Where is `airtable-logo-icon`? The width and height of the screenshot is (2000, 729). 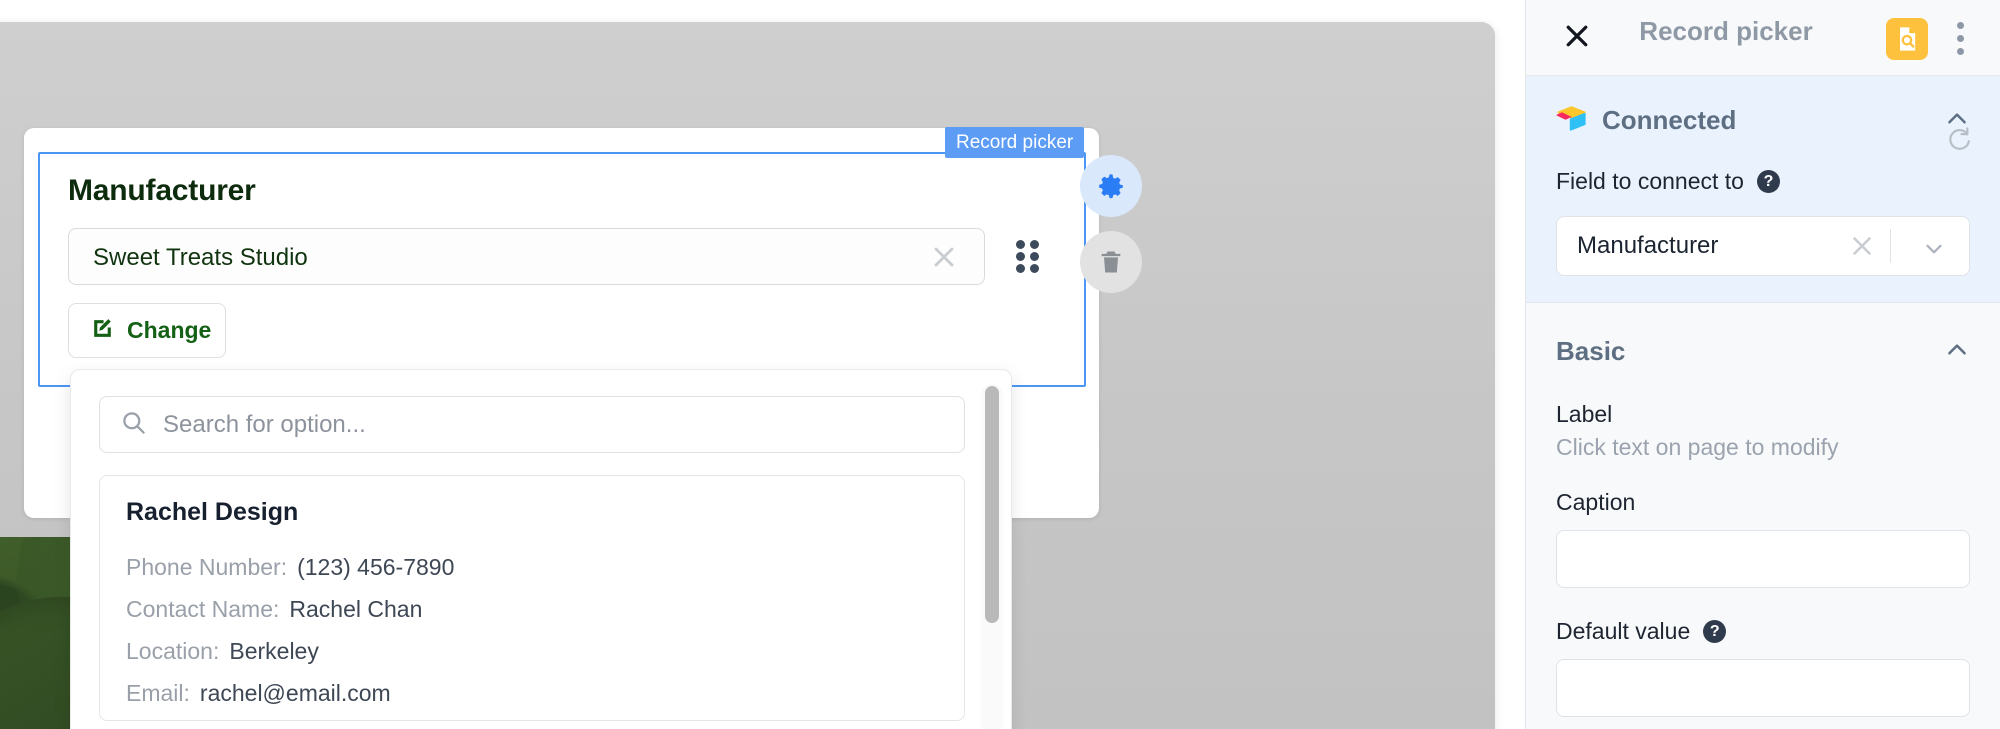
airtable-logo-icon is located at coordinates (1571, 120).